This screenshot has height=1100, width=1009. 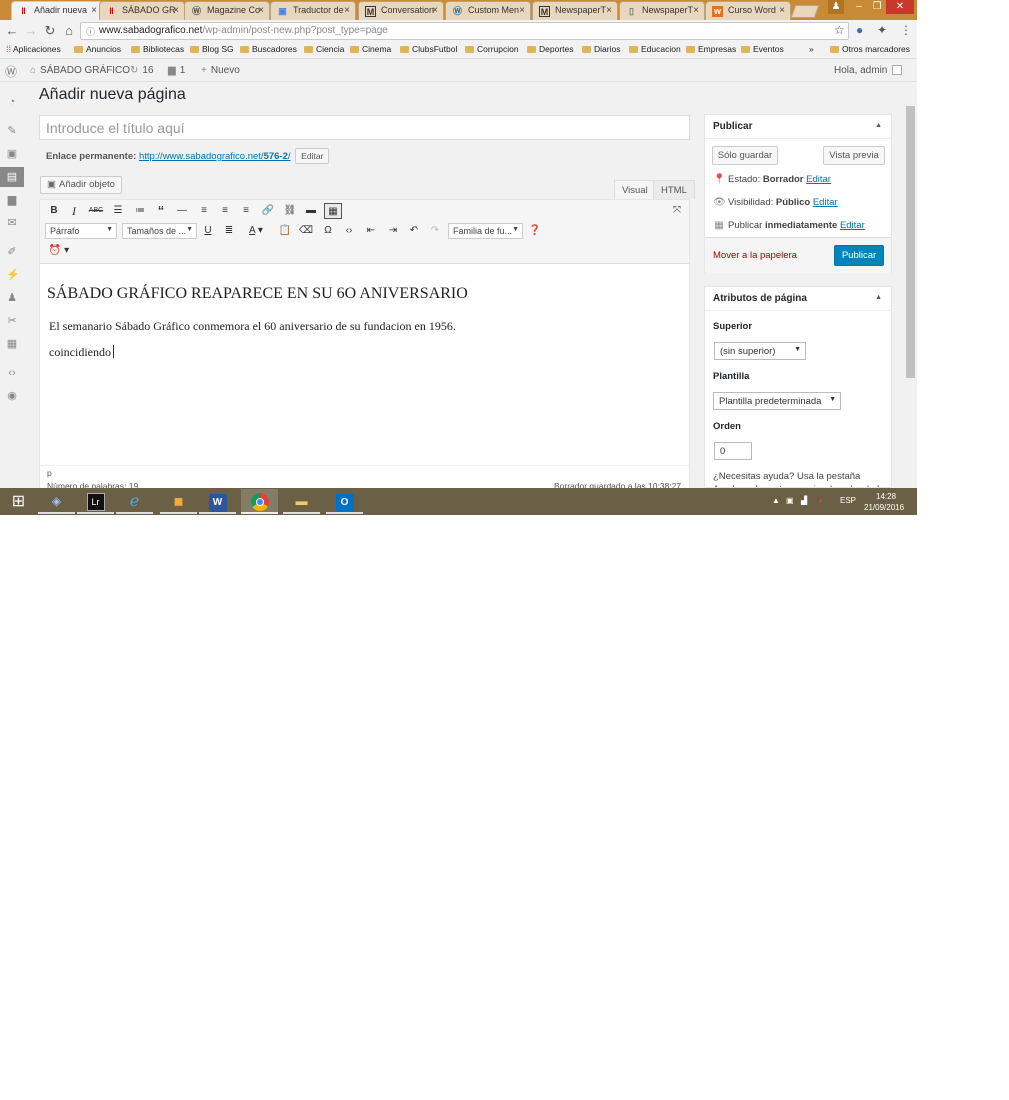 What do you see at coordinates (854, 155) in the screenshot?
I see `preview-button: Vista previa` at bounding box center [854, 155].